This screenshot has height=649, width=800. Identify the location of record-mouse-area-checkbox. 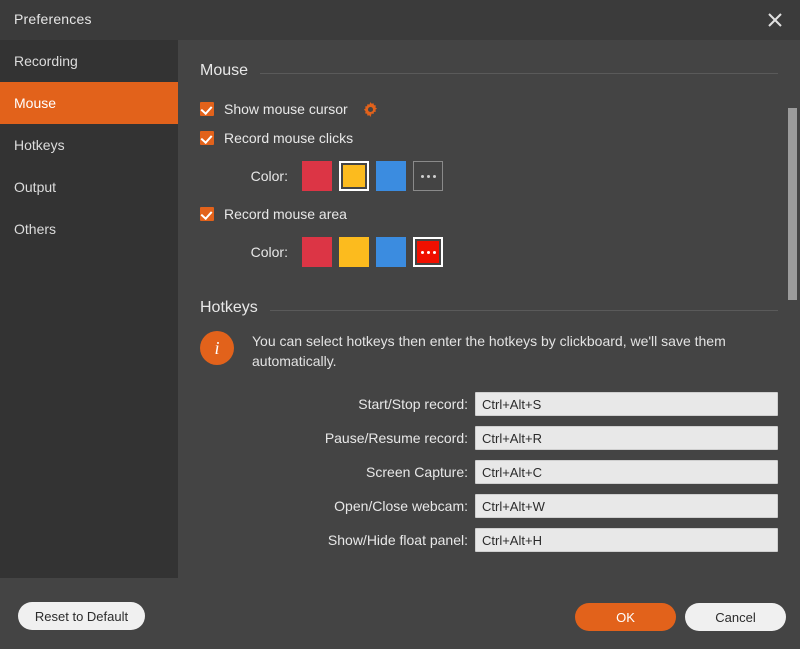
(207, 214).